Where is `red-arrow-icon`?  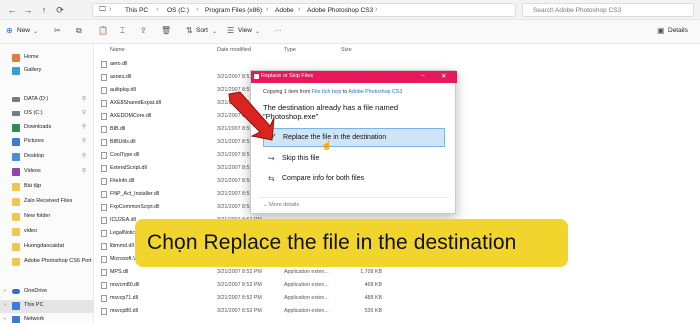 red-arrow-icon is located at coordinates (251, 116).